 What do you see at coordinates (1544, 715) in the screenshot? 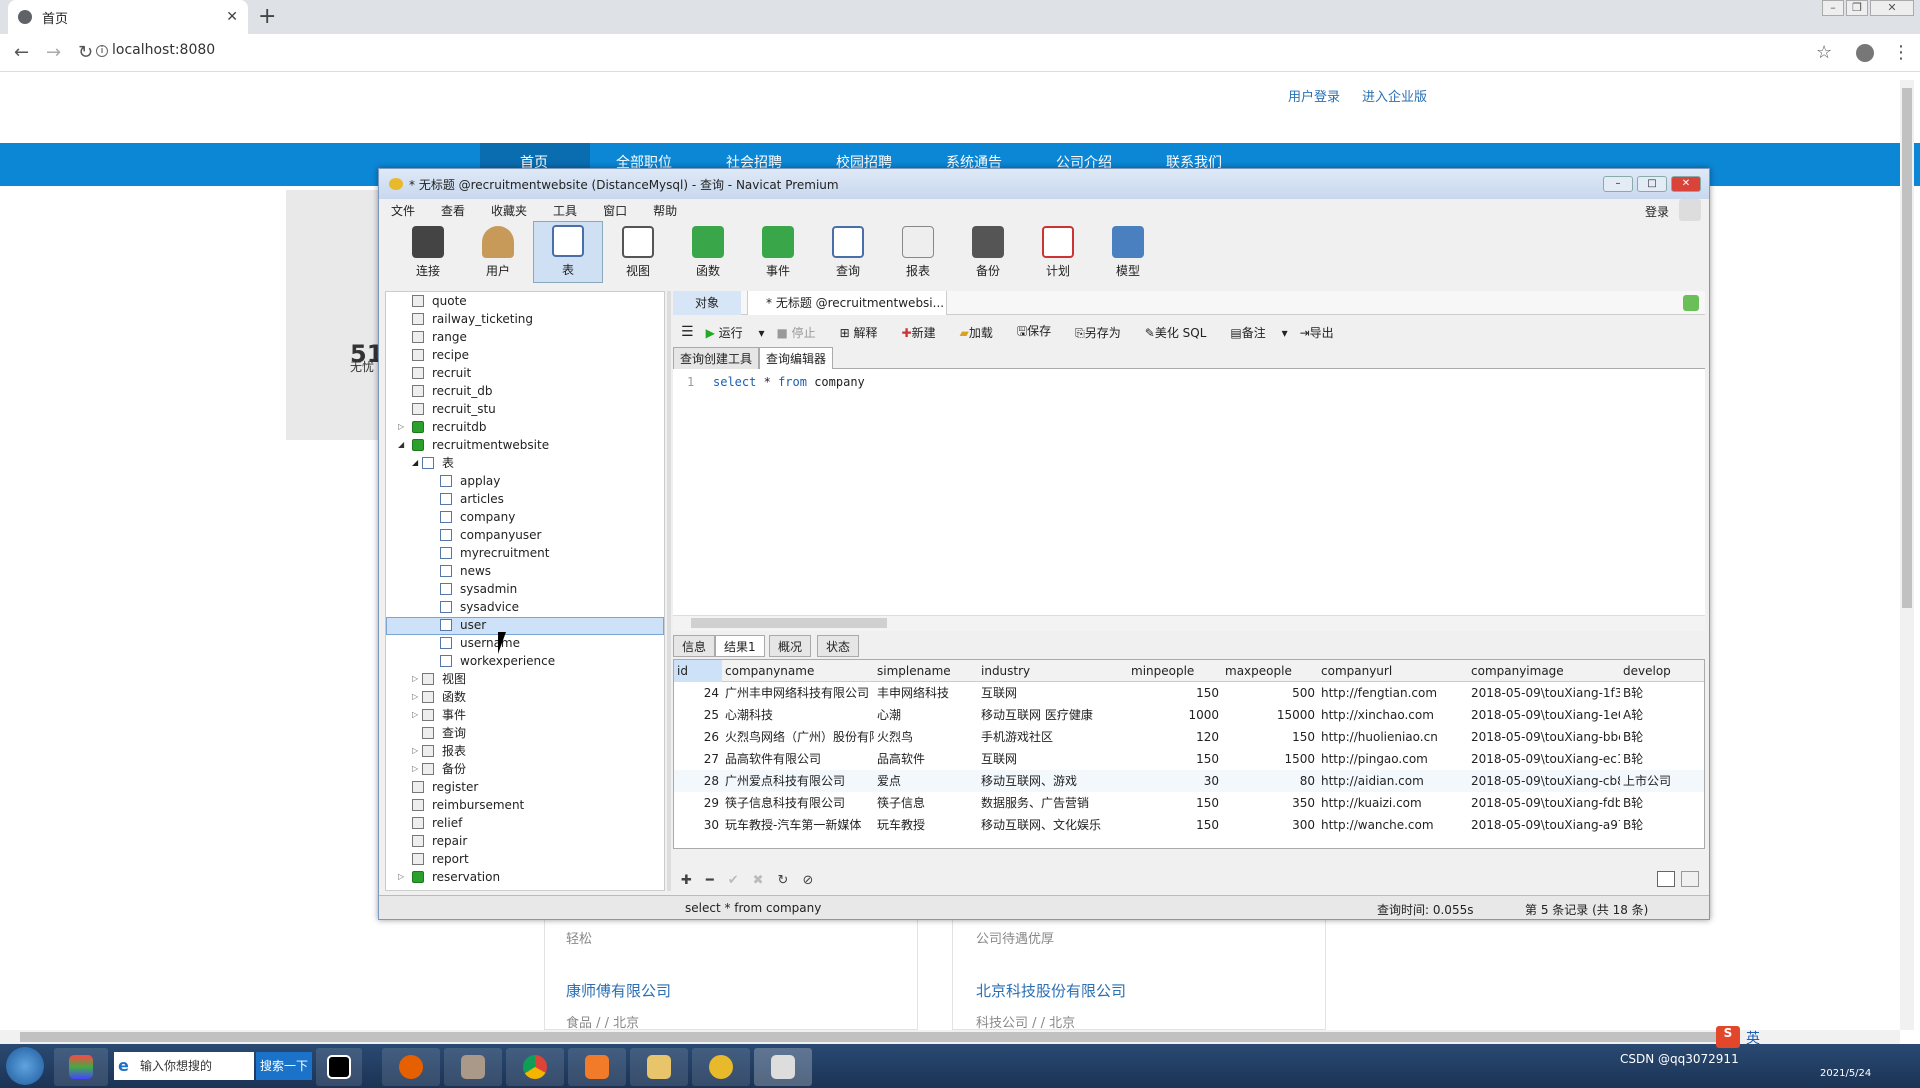
I see `table-cell: 2018-05-09\touXiang-1e0` at bounding box center [1544, 715].